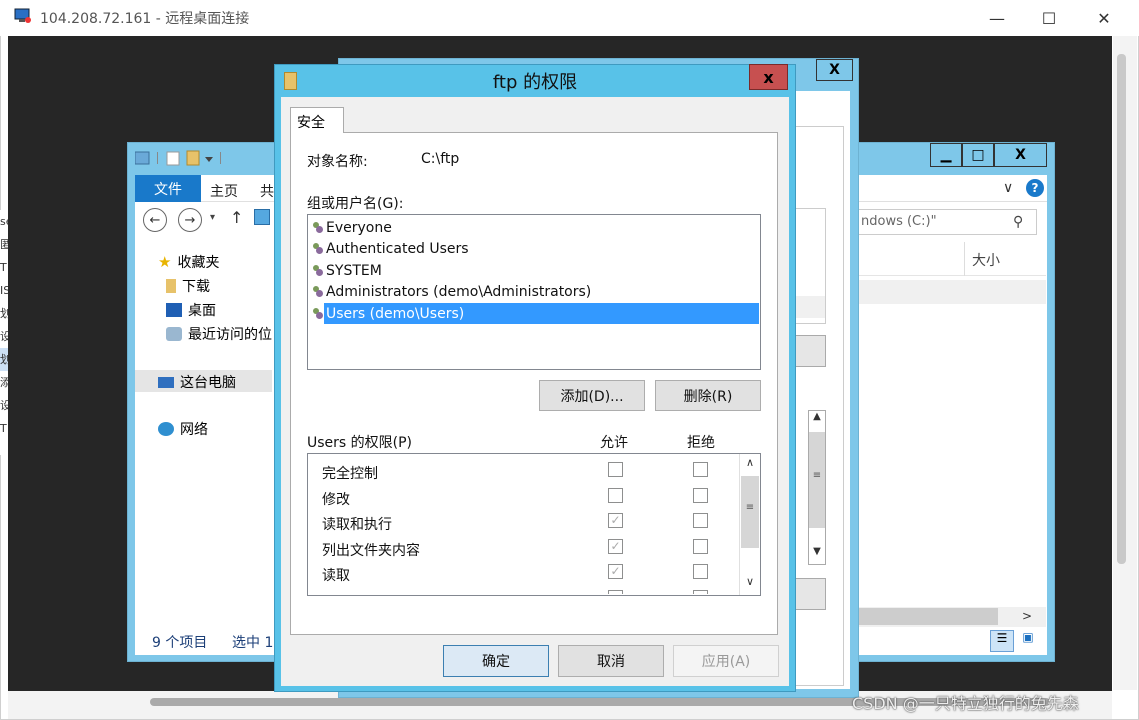  I want to click on scroll-down-arrow-icon: ∨, so click(750, 584).